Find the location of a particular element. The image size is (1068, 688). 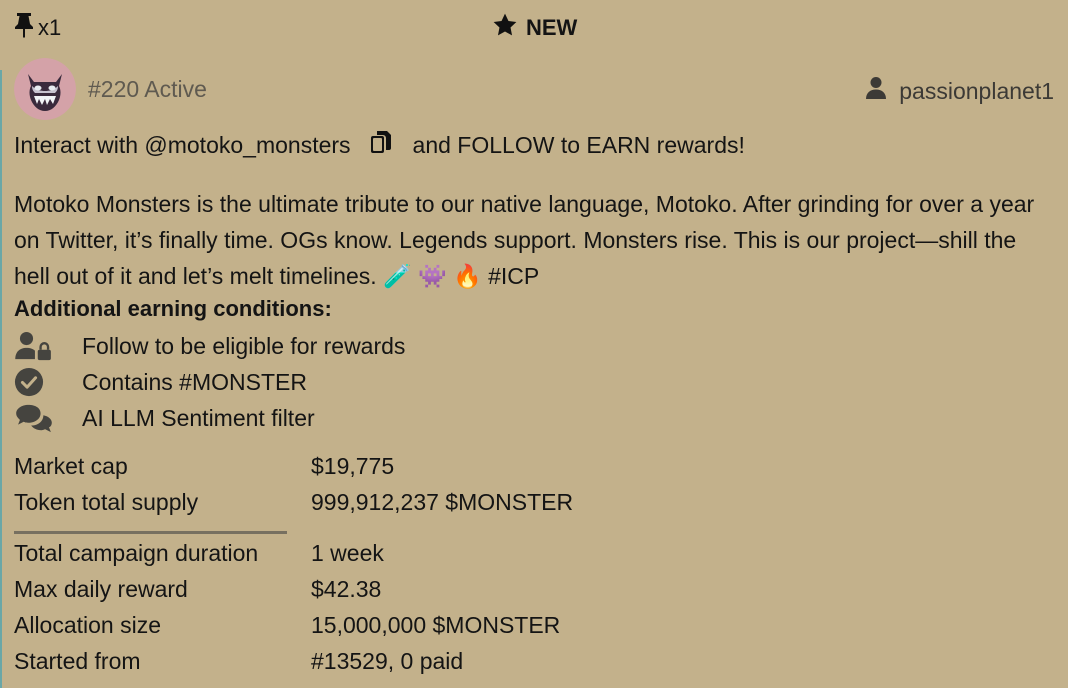

condition-label: Contains #MONSTER is located at coordinates (194, 381).